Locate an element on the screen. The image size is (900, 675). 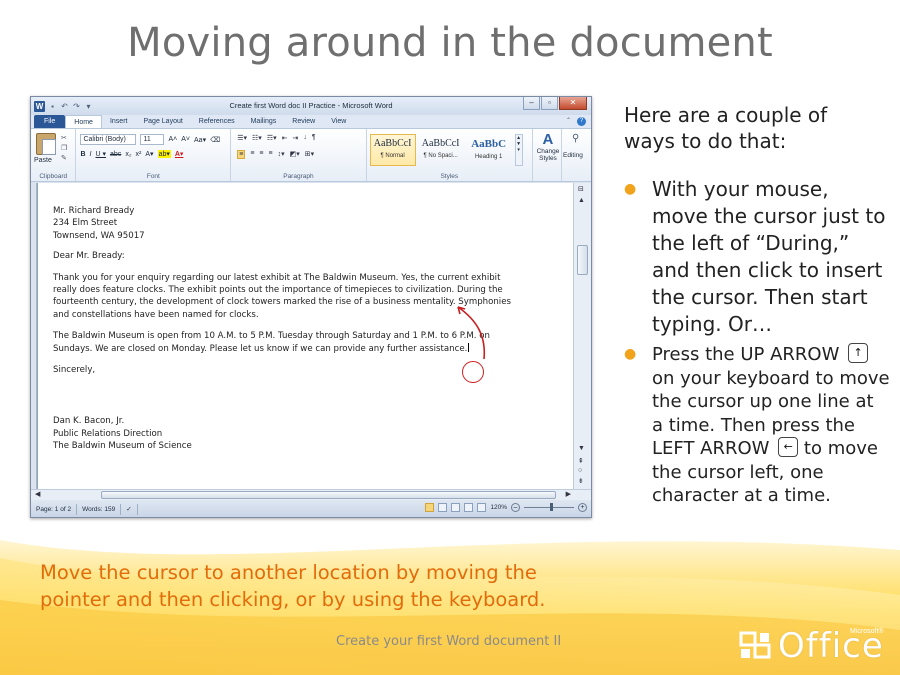
minimize-button: – is located at coordinates (531, 103).